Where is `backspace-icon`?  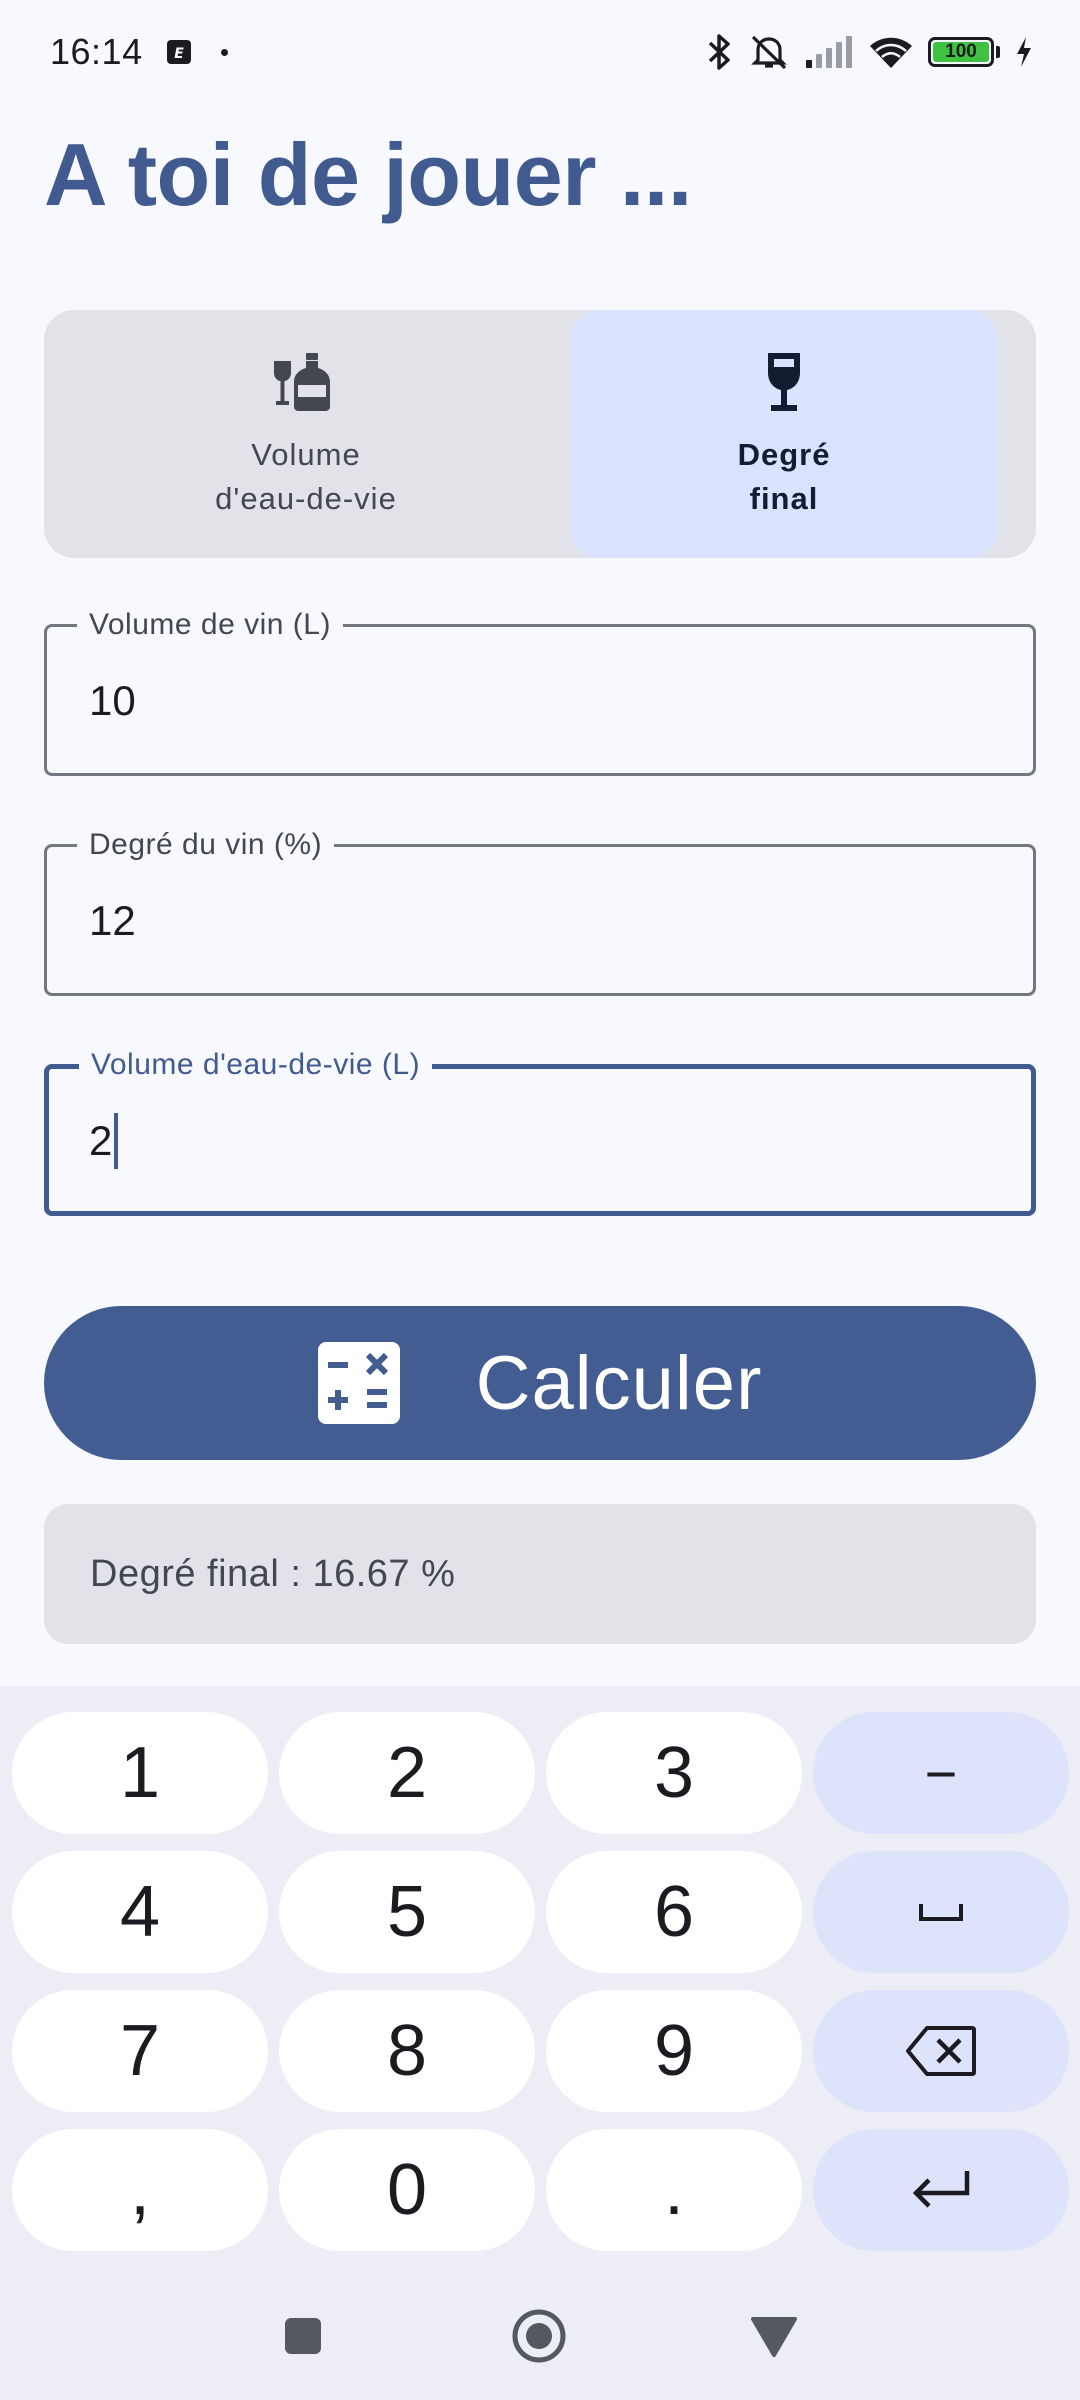
backspace-icon is located at coordinates (941, 2051).